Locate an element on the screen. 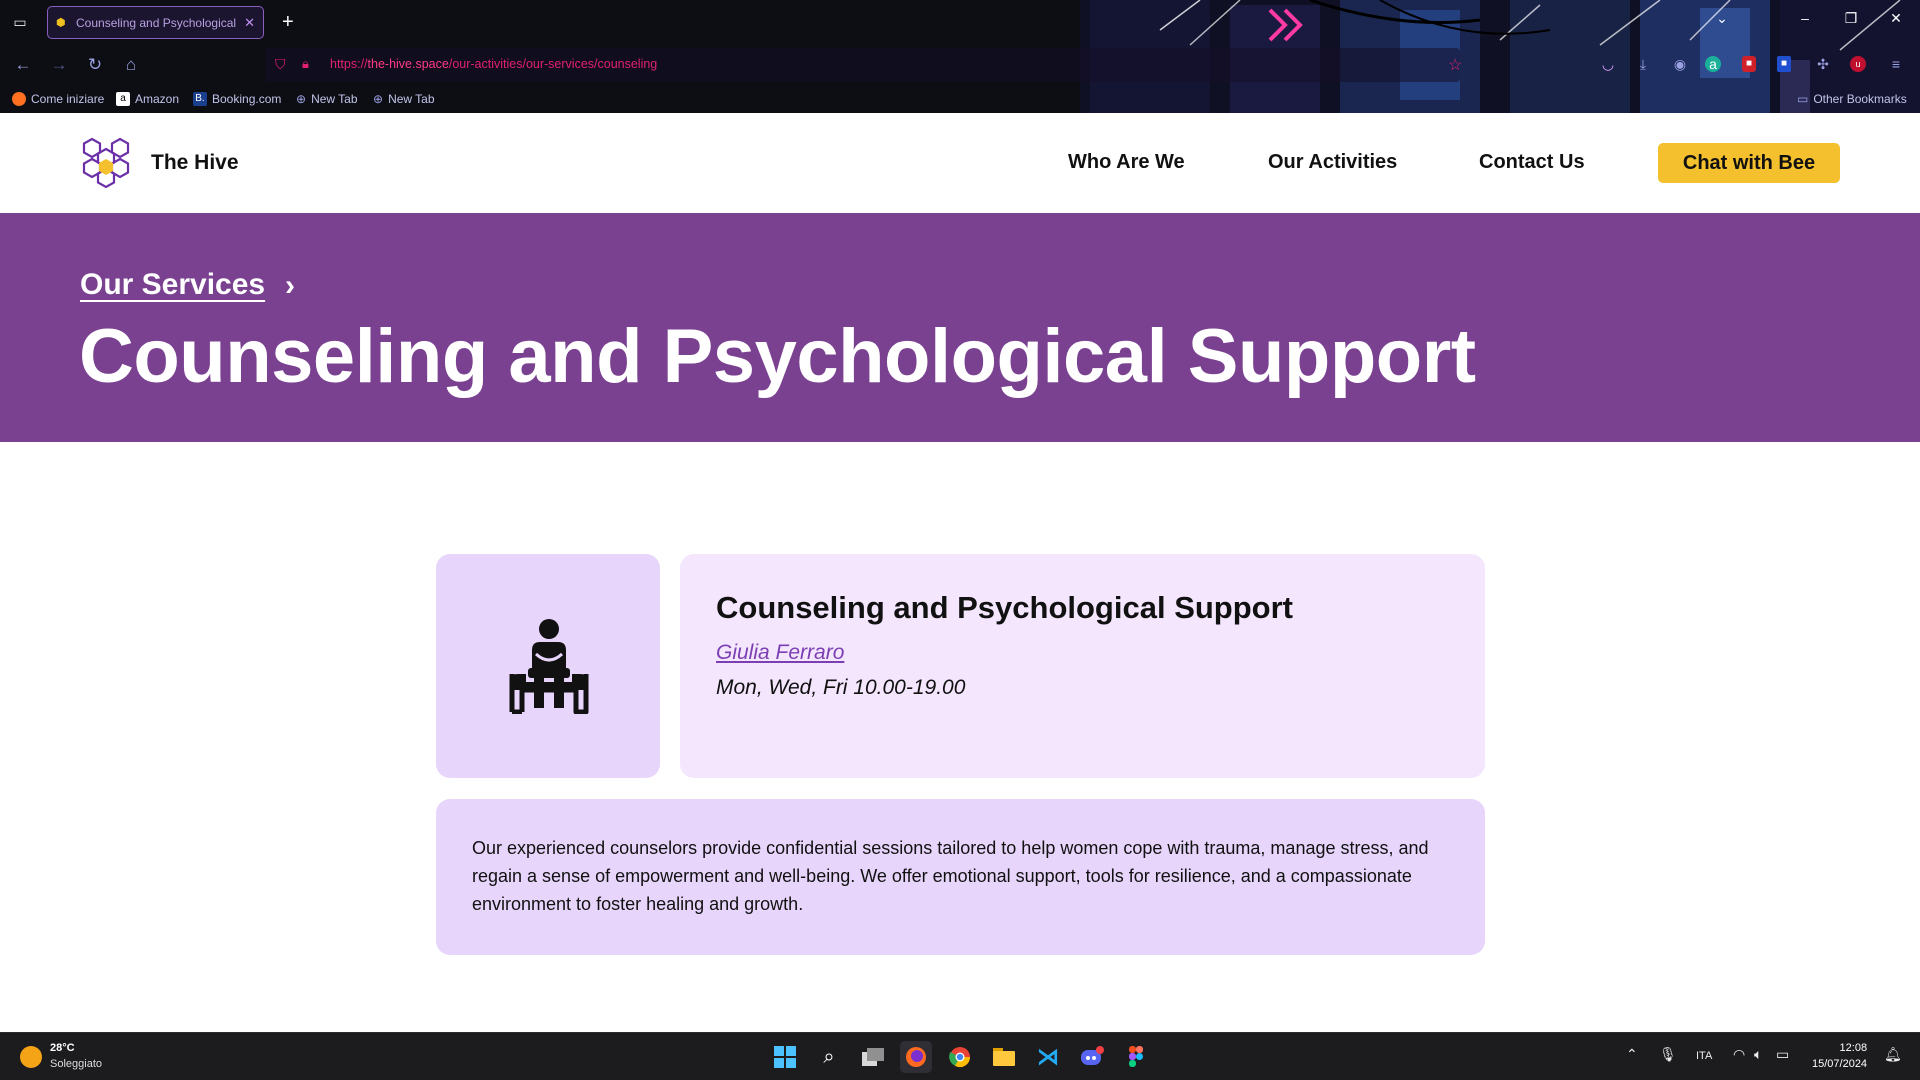  booking-icon: B. is located at coordinates (200, 99).